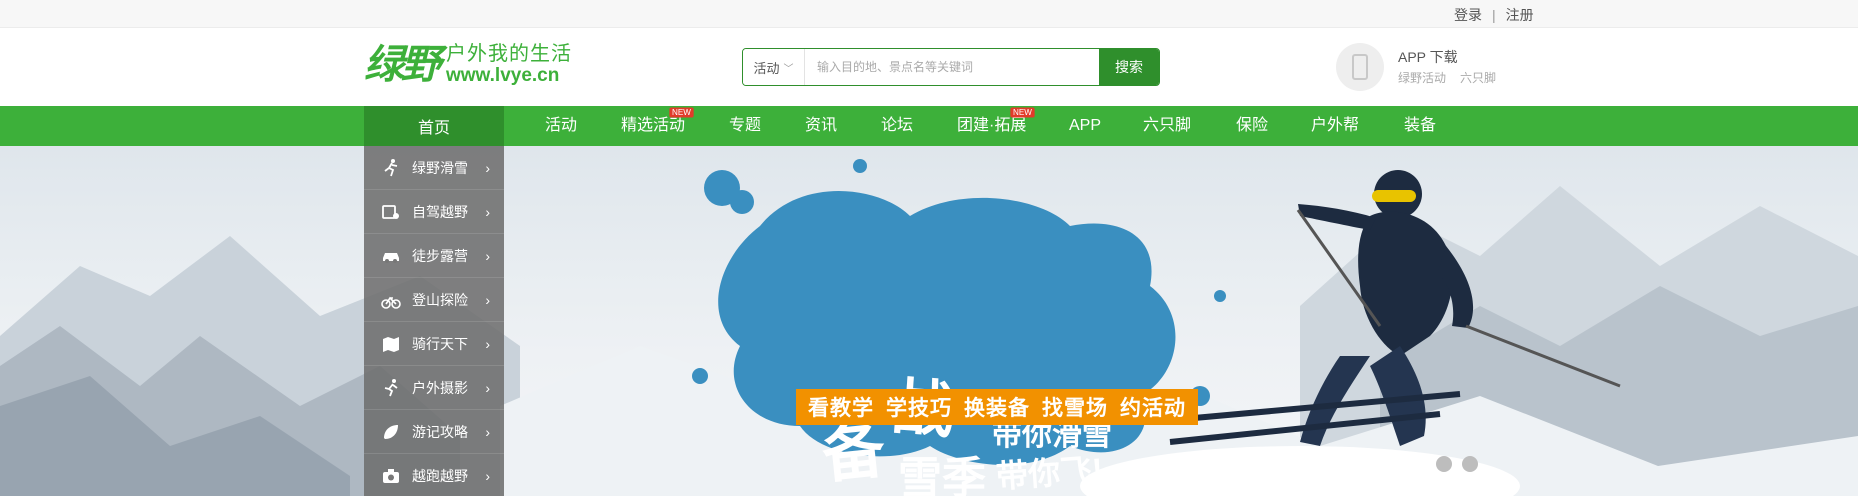  I want to click on nav-item-label: APP, so click(1085, 125).